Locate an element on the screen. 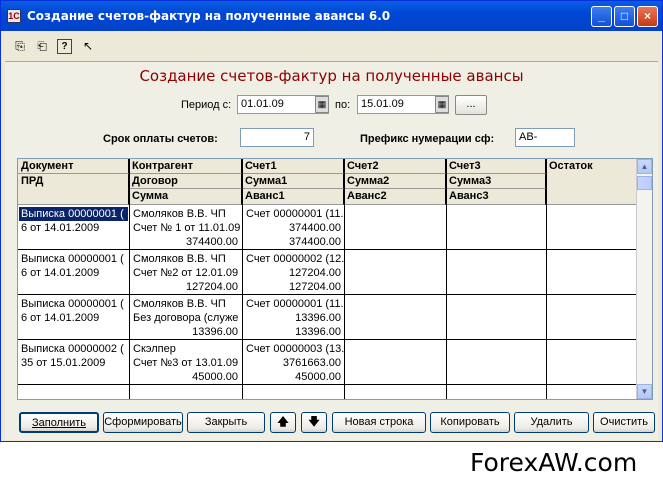  header-document: Документ is located at coordinates (73, 166).